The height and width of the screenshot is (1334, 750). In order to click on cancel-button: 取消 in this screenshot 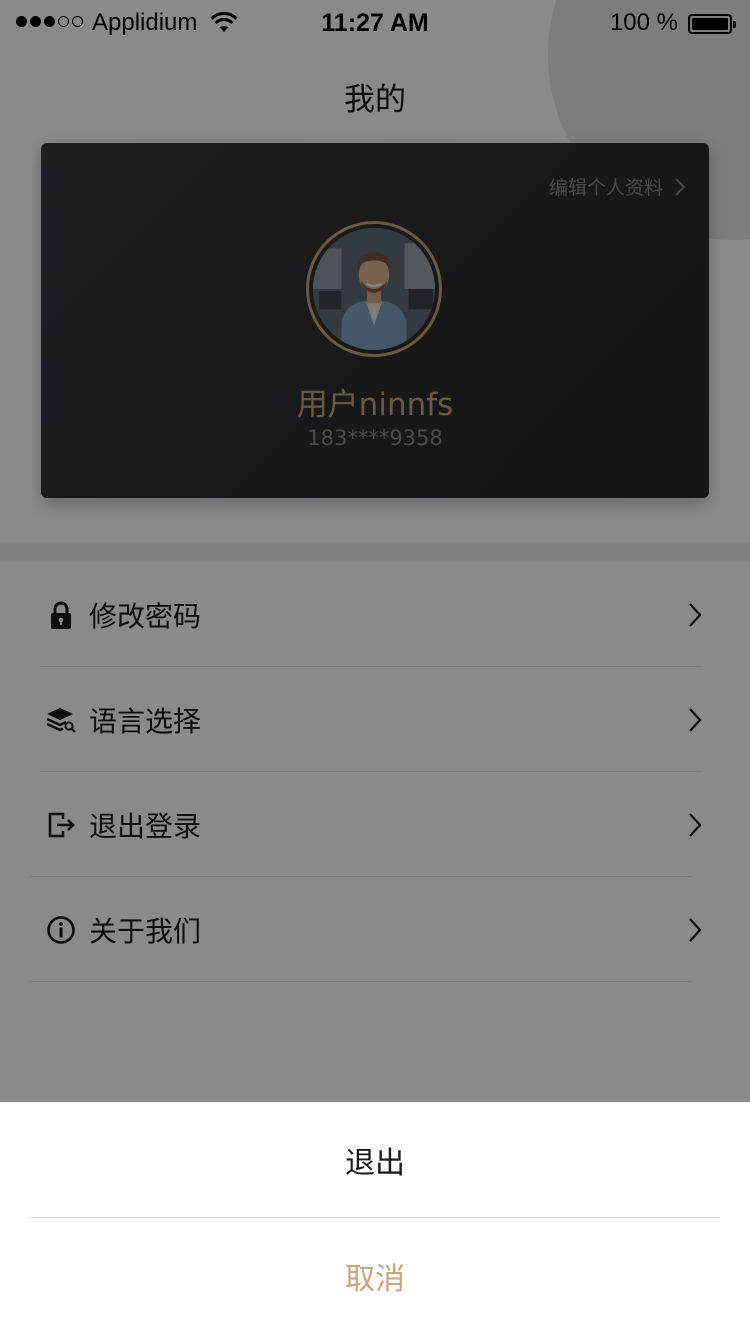, I will do `click(375, 1276)`.